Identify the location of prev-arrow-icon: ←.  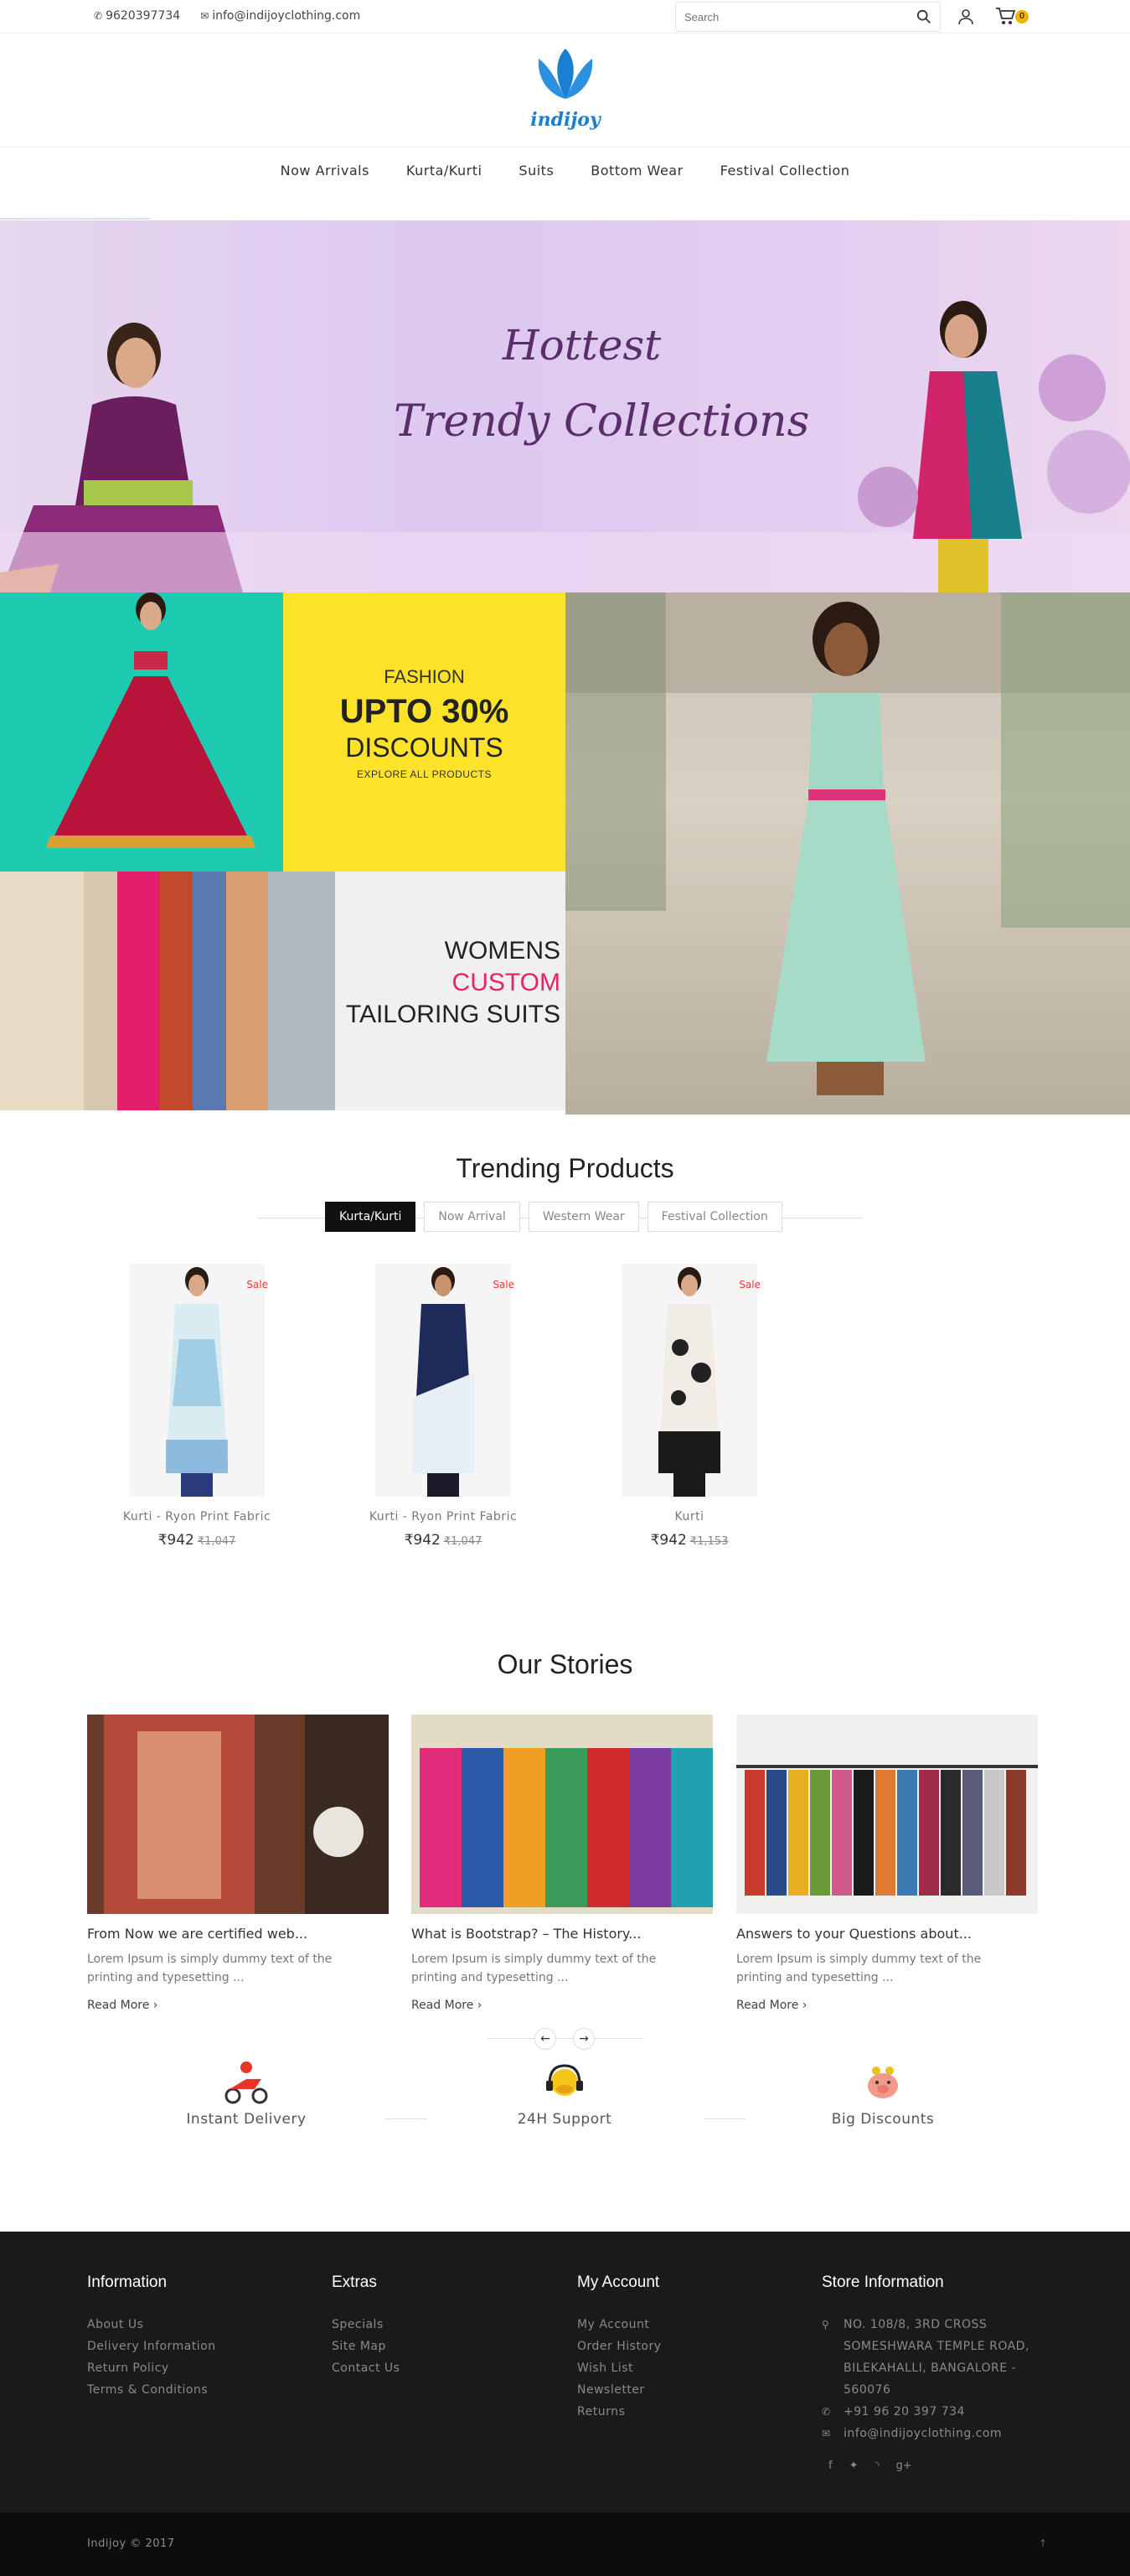
(545, 2039).